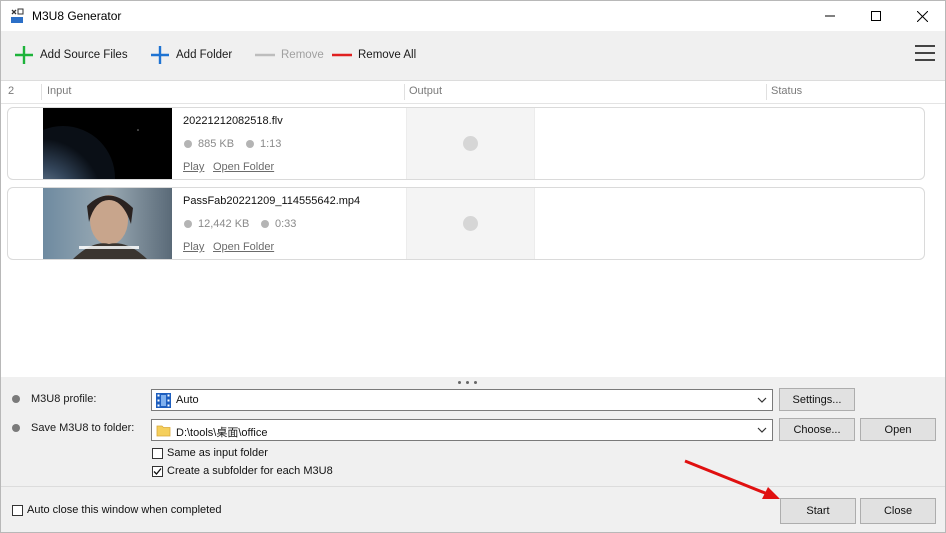 The height and width of the screenshot is (533, 946). Describe the element at coordinates (467, 382) in the screenshot. I see `splitter-grip` at that location.